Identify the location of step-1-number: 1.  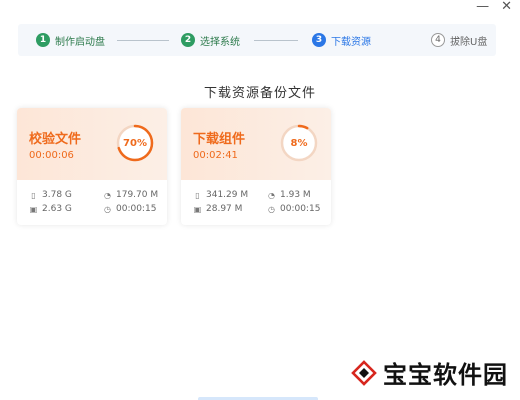
(43, 40).